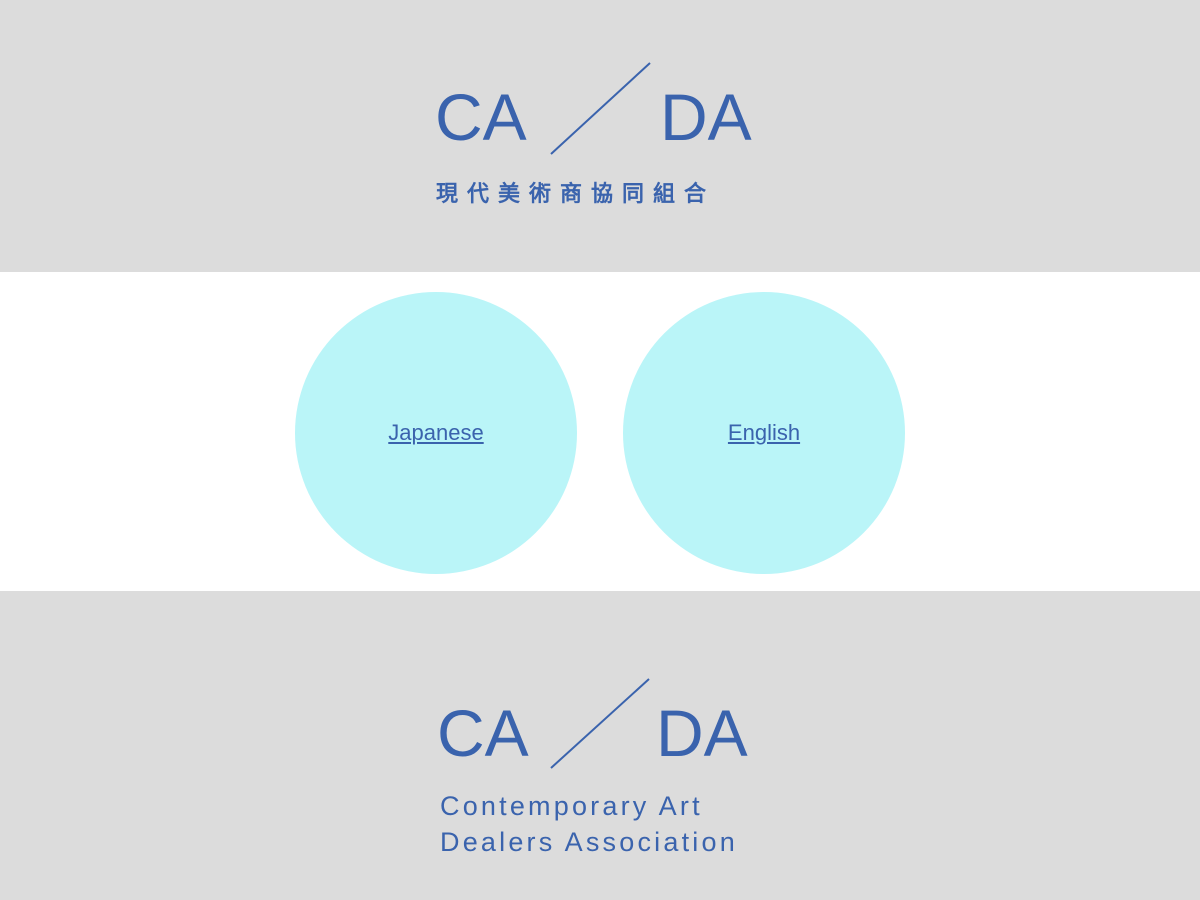 The image size is (1200, 900). Describe the element at coordinates (600, 723) in the screenshot. I see `footer-logo-slash` at that location.